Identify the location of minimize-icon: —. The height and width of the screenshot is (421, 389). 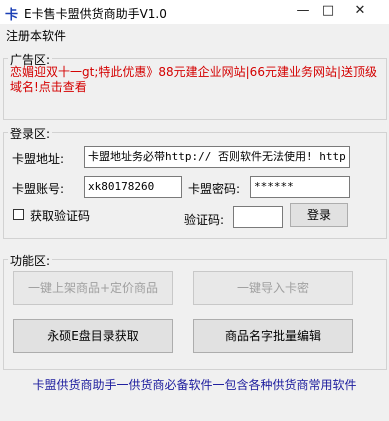
(303, 11).